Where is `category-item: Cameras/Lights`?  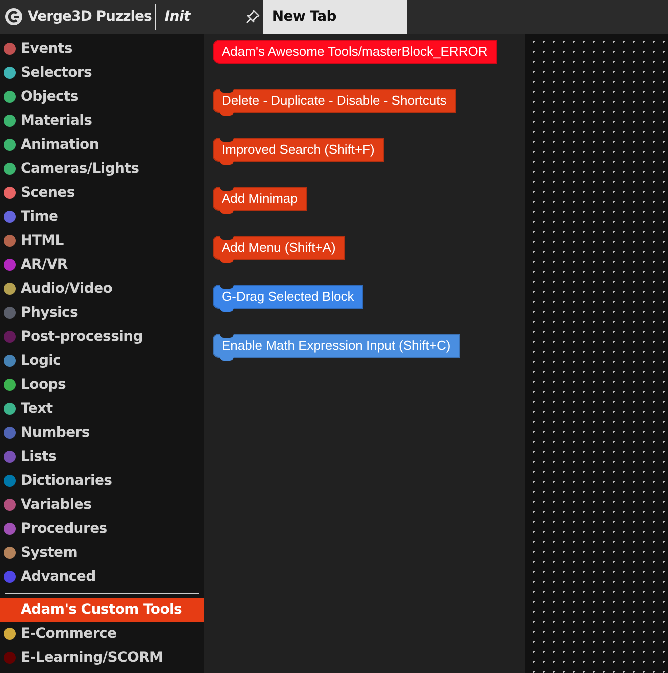
category-item: Cameras/Lights is located at coordinates (102, 169).